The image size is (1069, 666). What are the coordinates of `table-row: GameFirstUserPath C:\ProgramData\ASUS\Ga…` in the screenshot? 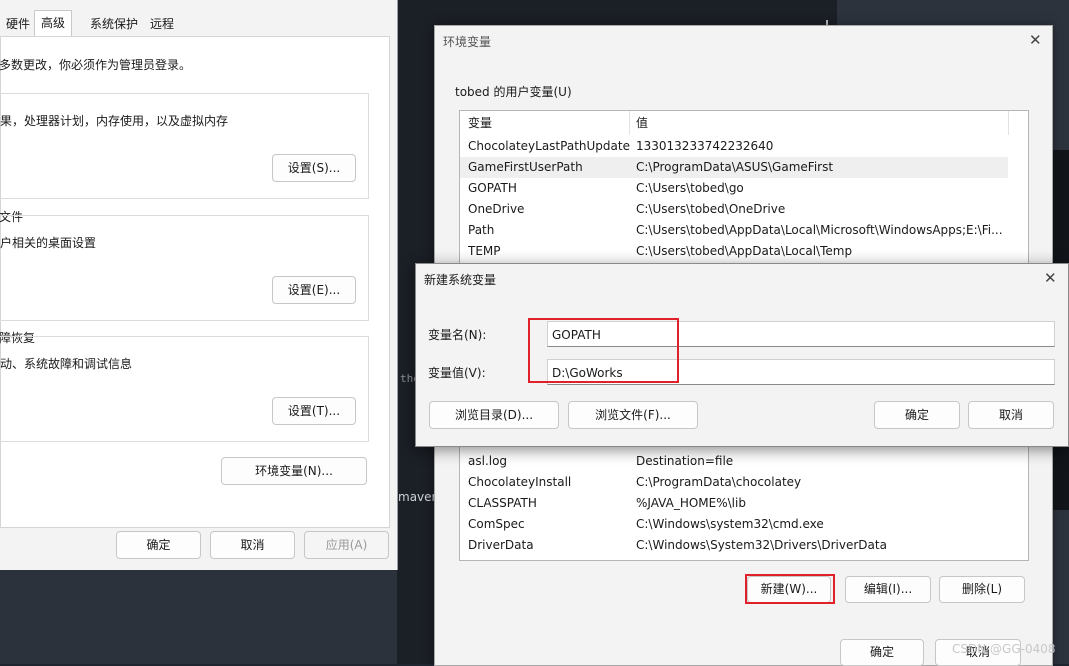 It's located at (734, 167).